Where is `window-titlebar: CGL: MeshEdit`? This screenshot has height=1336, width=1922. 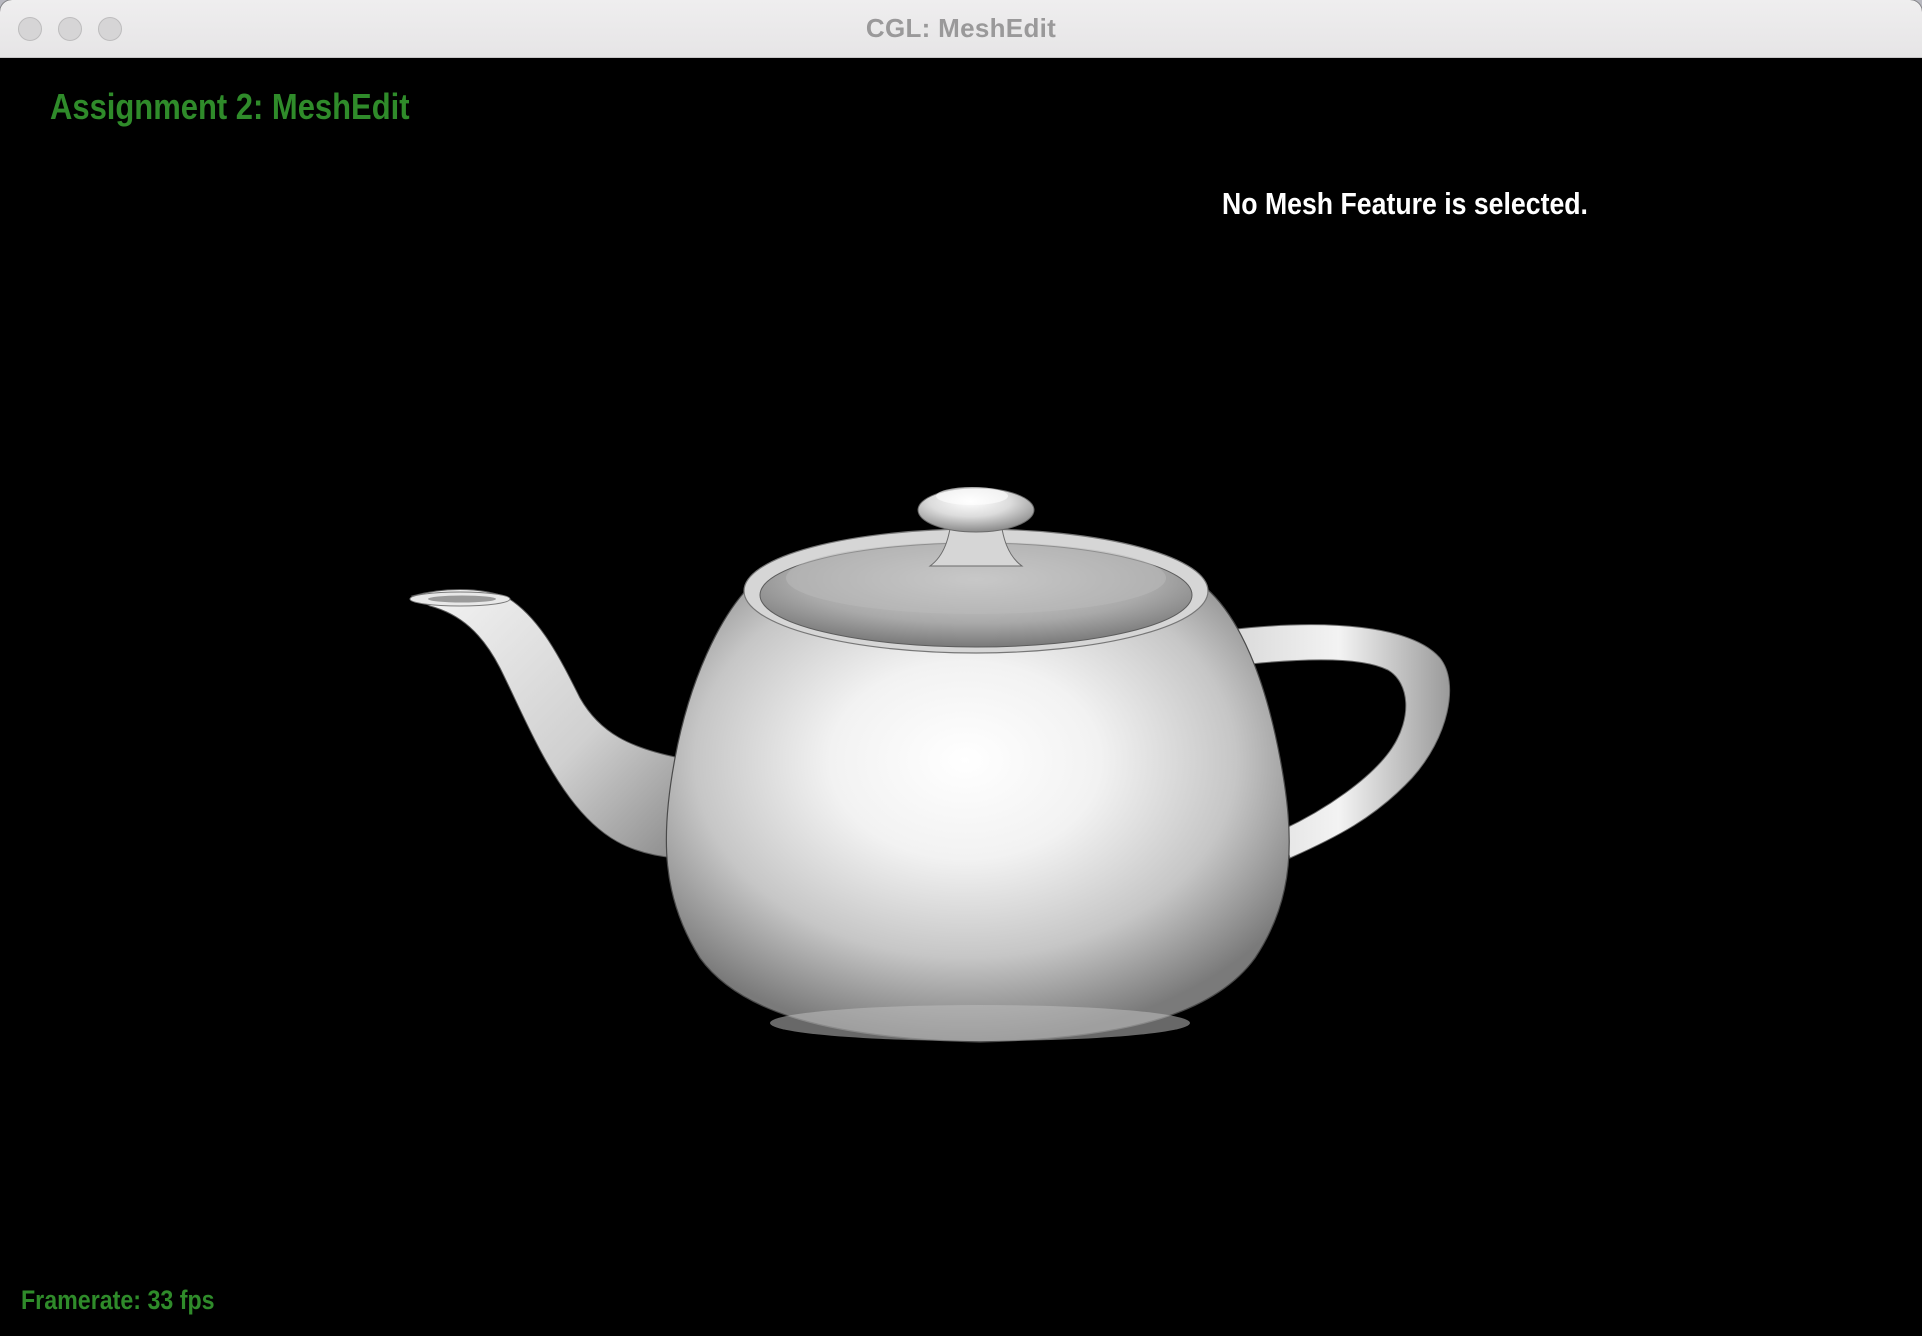
window-titlebar: CGL: MeshEdit is located at coordinates (961, 29).